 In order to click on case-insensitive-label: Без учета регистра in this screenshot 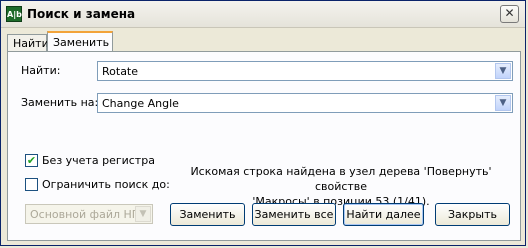, I will do `click(98, 160)`.